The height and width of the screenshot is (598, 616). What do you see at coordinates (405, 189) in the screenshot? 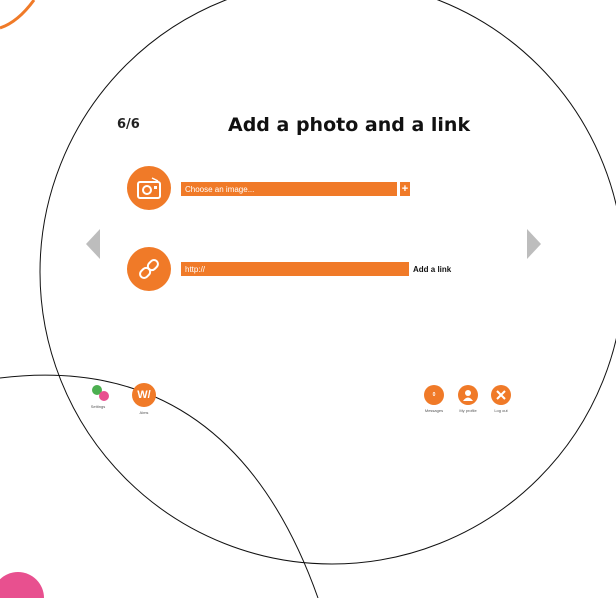
I see `add-image-button: +` at bounding box center [405, 189].